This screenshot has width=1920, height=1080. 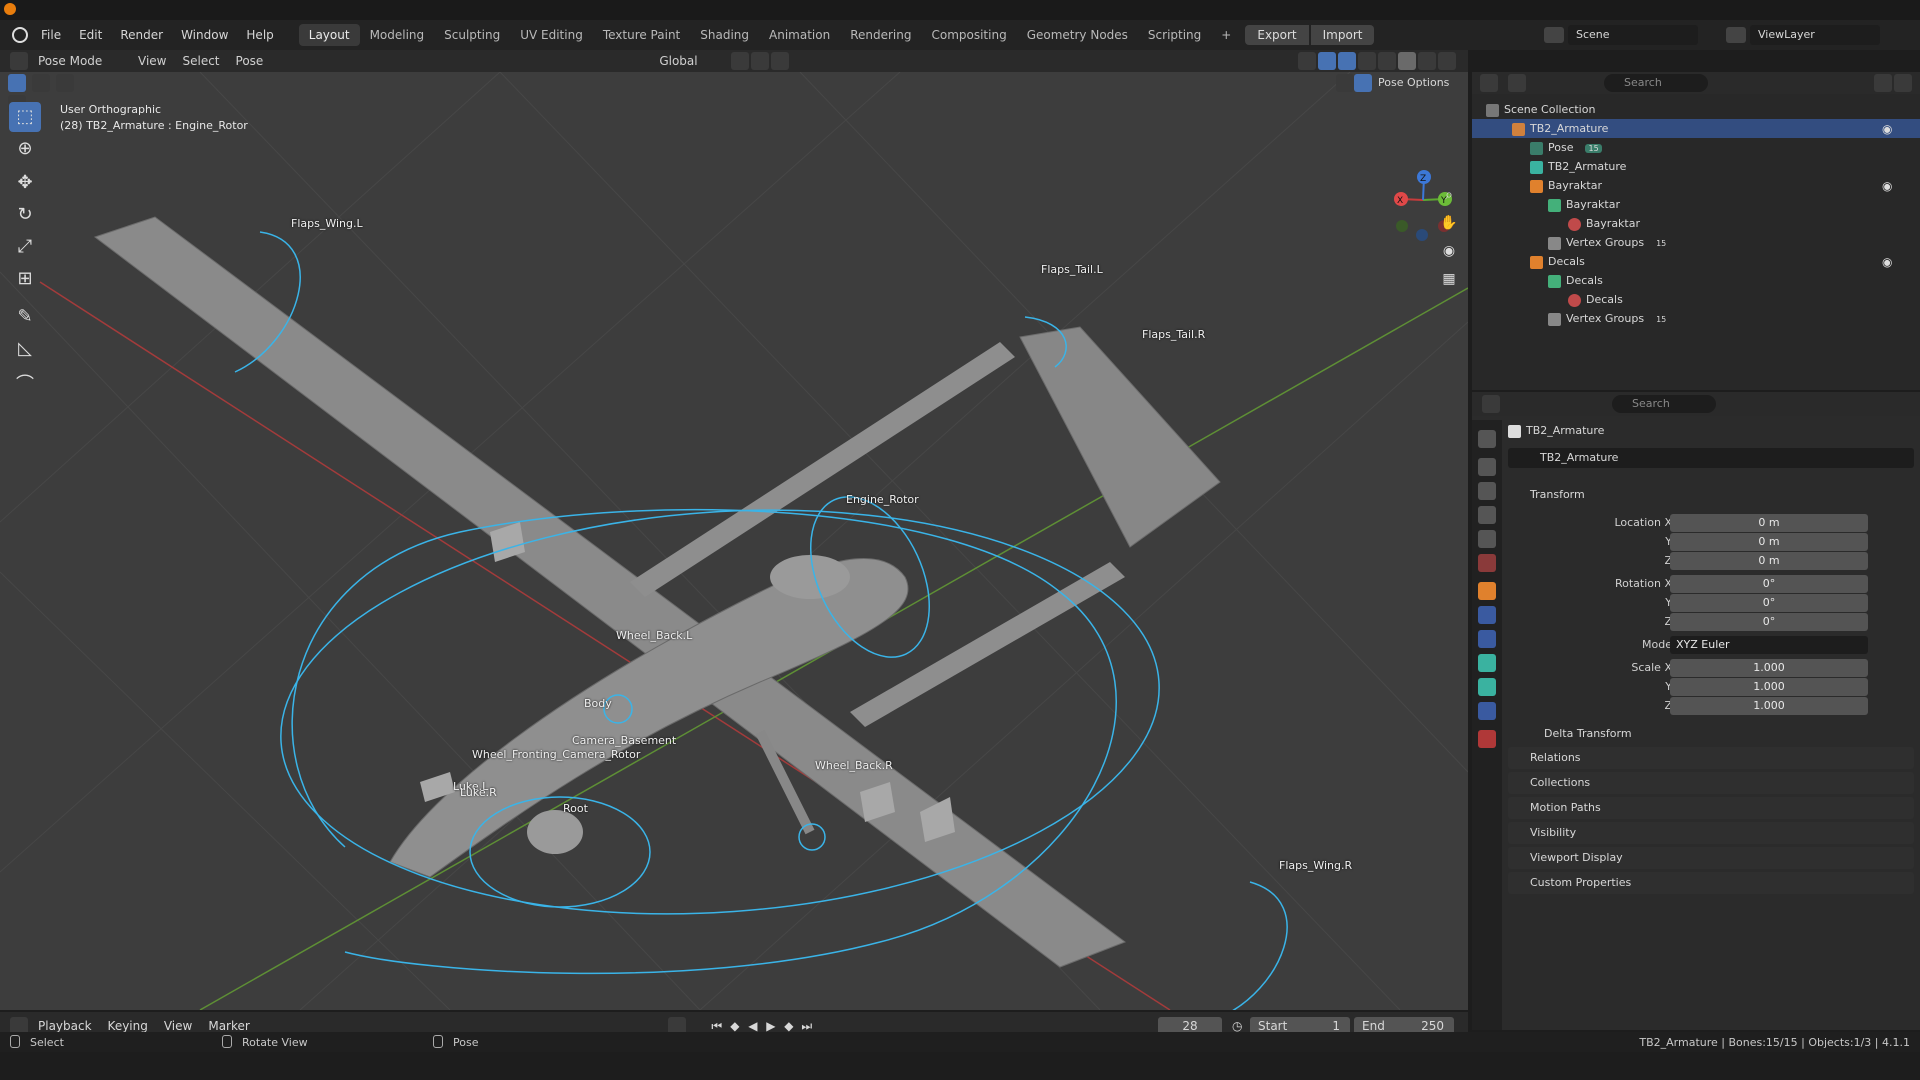 I want to click on mode-selector: Pose Mode, so click(x=80, y=61).